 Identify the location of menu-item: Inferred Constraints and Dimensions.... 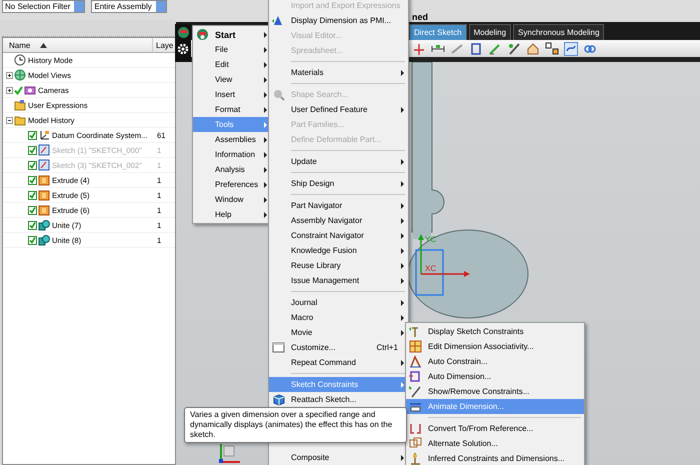
(495, 458).